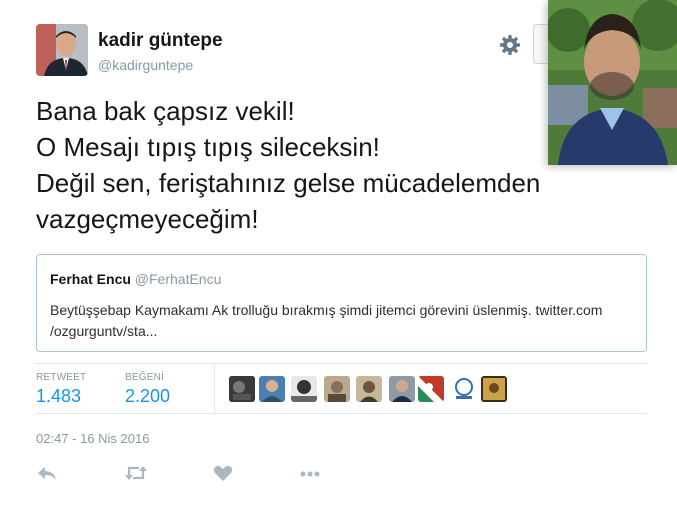  What do you see at coordinates (144, 377) in the screenshot?
I see `like-label: BEĞENİ` at bounding box center [144, 377].